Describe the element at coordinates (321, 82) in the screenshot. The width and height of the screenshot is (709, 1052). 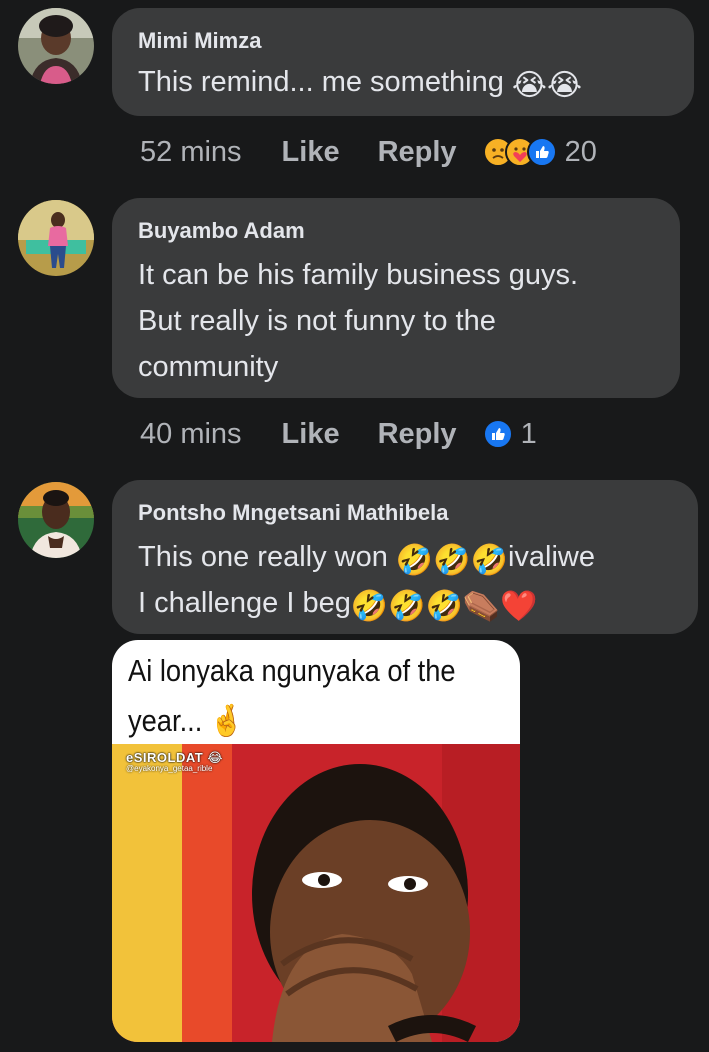
I see `comment-text-body: This remind... me something` at that location.